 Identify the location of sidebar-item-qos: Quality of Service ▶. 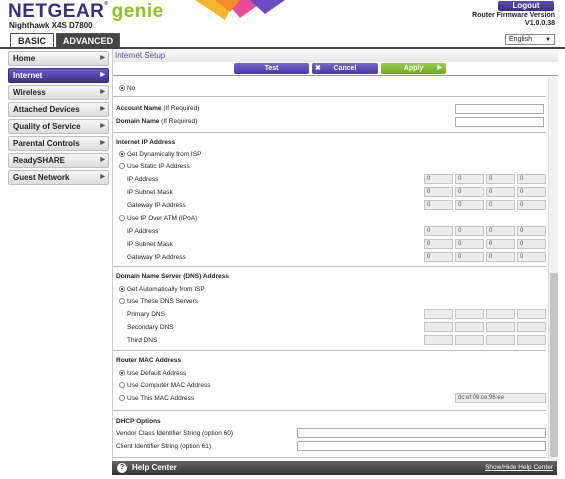
(58, 126).